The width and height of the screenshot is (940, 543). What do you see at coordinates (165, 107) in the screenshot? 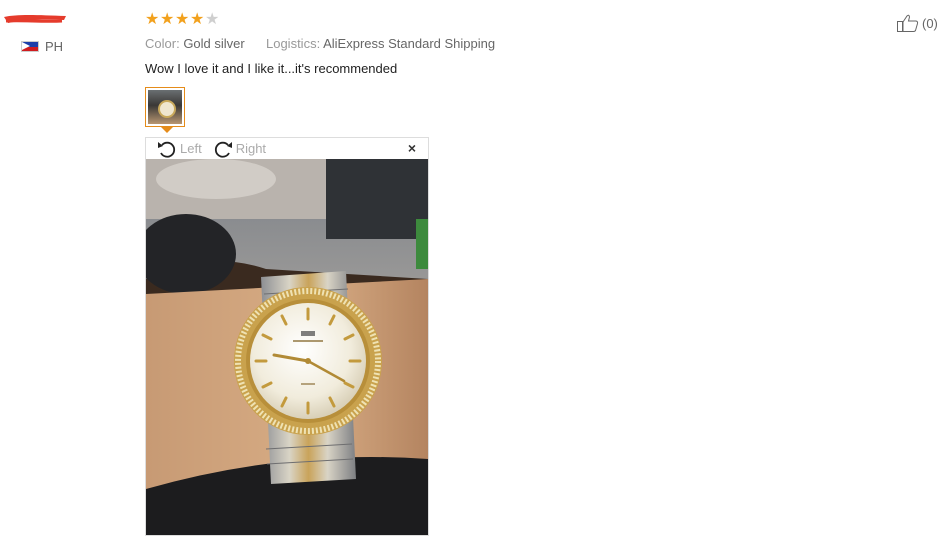
I see `review-photo-thumbnail` at bounding box center [165, 107].